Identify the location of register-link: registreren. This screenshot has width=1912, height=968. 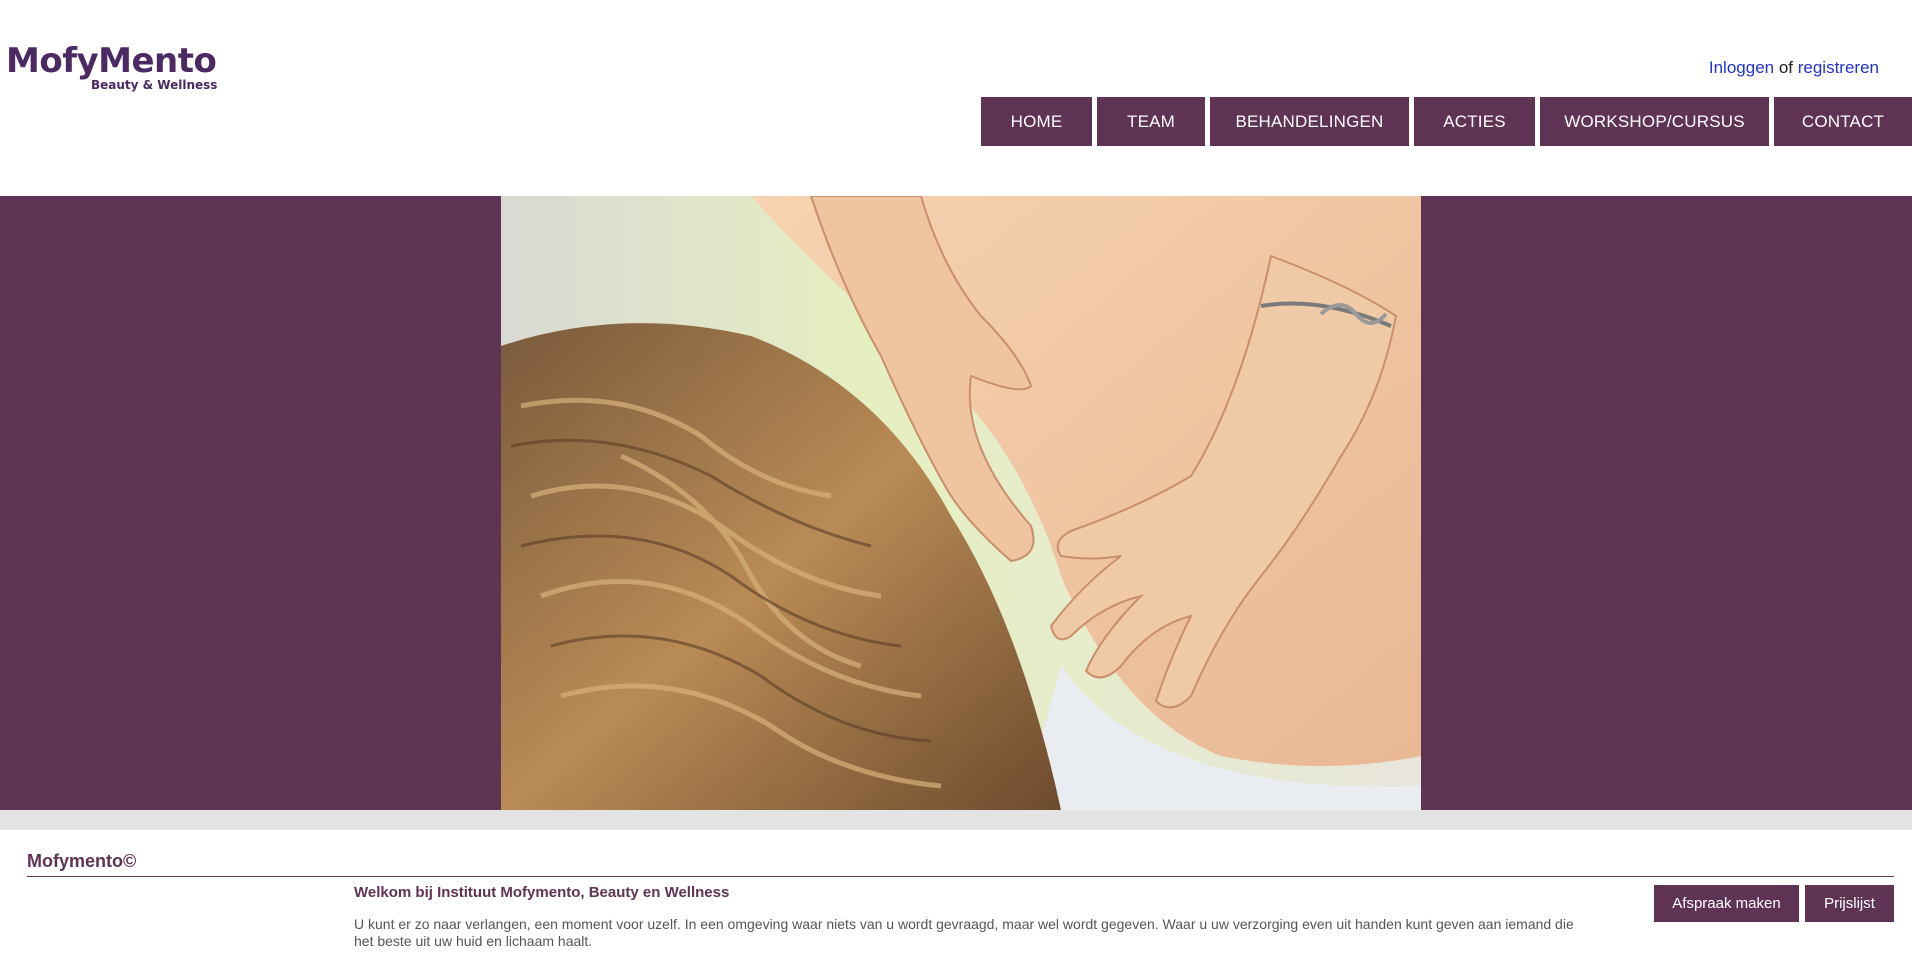
(1838, 67).